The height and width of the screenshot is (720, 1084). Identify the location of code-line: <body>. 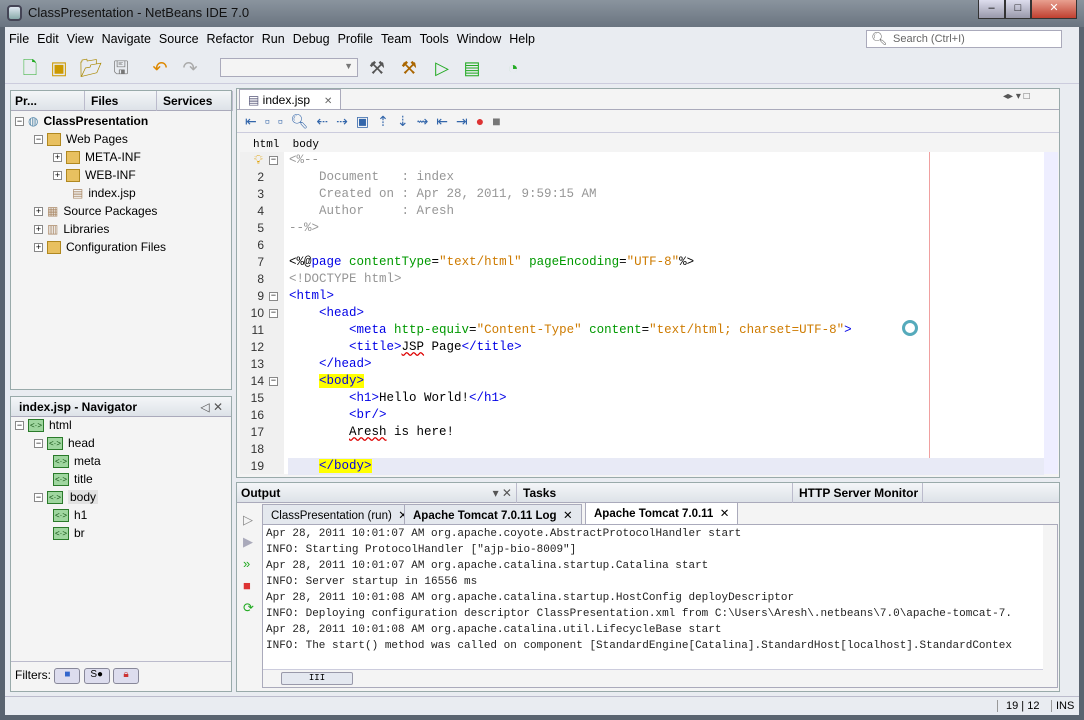
(327, 381).